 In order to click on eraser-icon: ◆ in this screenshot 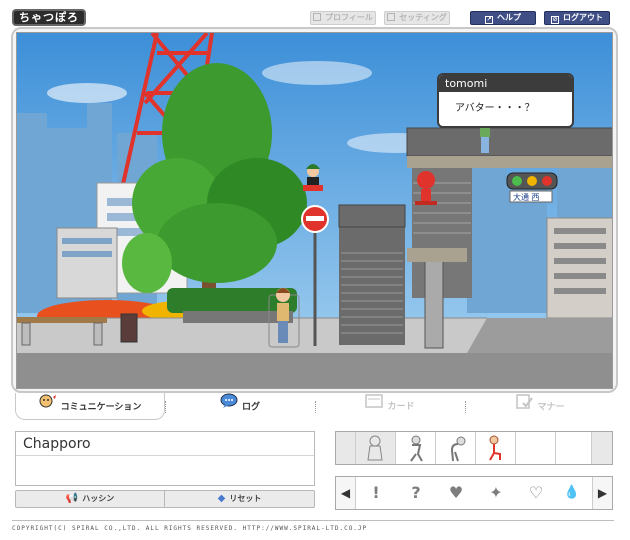, I will do `click(221, 498)`.